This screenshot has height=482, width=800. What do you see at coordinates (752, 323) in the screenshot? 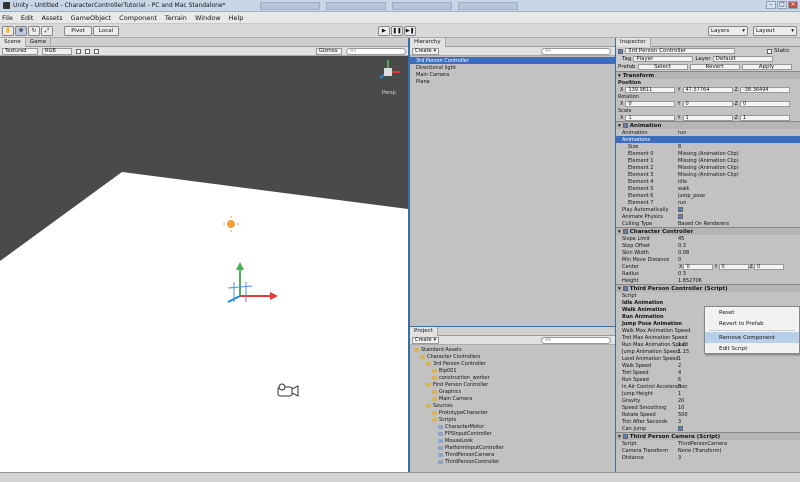
I see `context-menu-revert-to-prefab: Revert to Prefab` at bounding box center [752, 323].